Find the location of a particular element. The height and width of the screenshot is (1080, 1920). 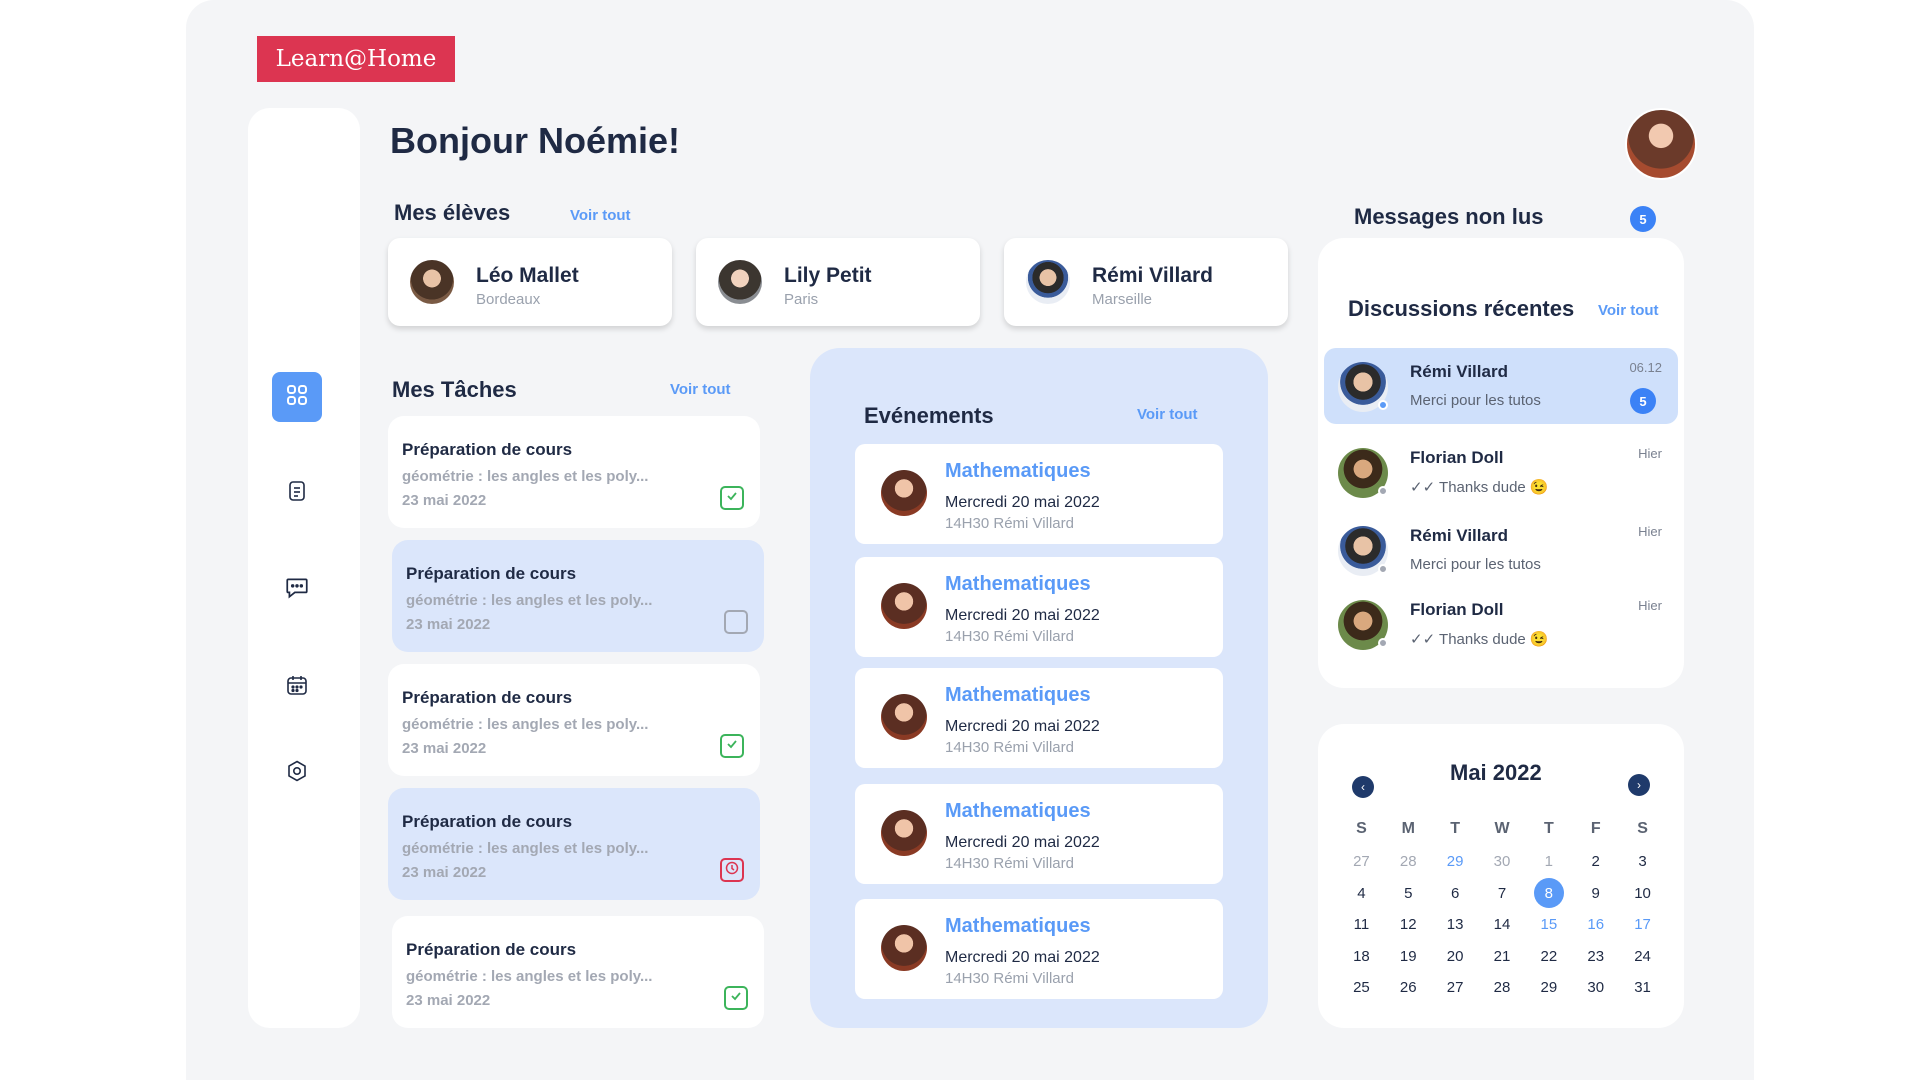

nav-messages is located at coordinates (297, 589).